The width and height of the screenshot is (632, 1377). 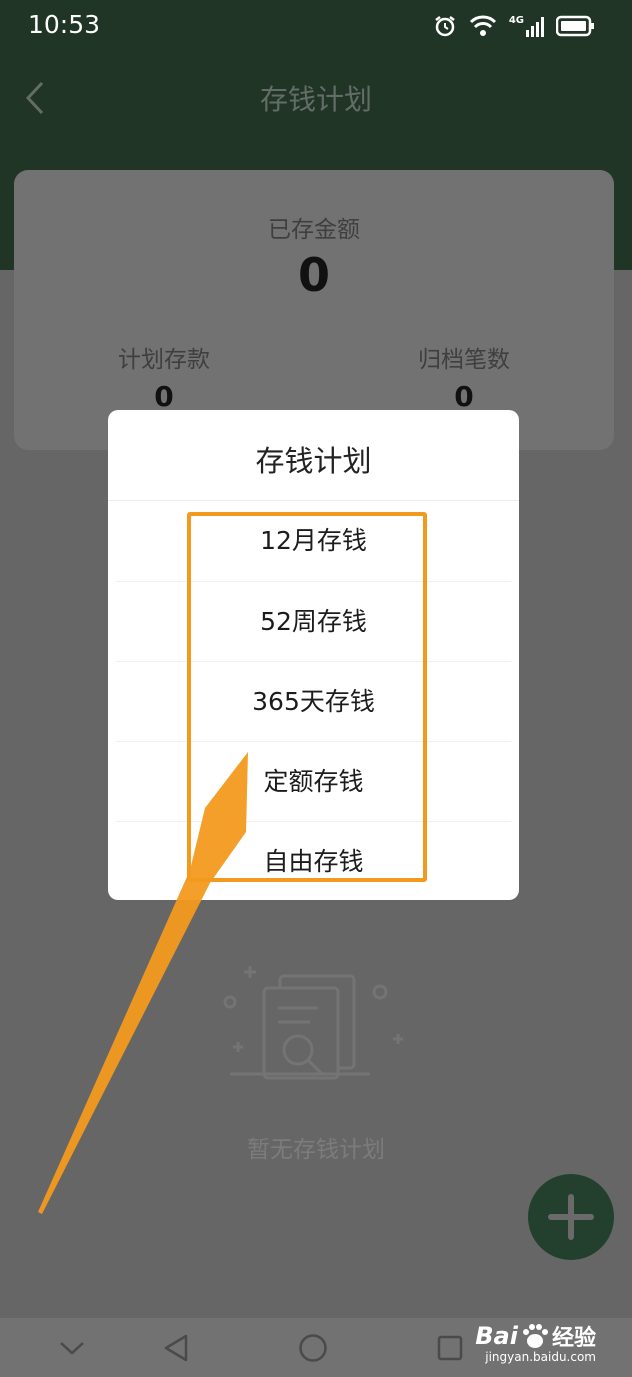 I want to click on add-plan-button, so click(x=571, y=1217).